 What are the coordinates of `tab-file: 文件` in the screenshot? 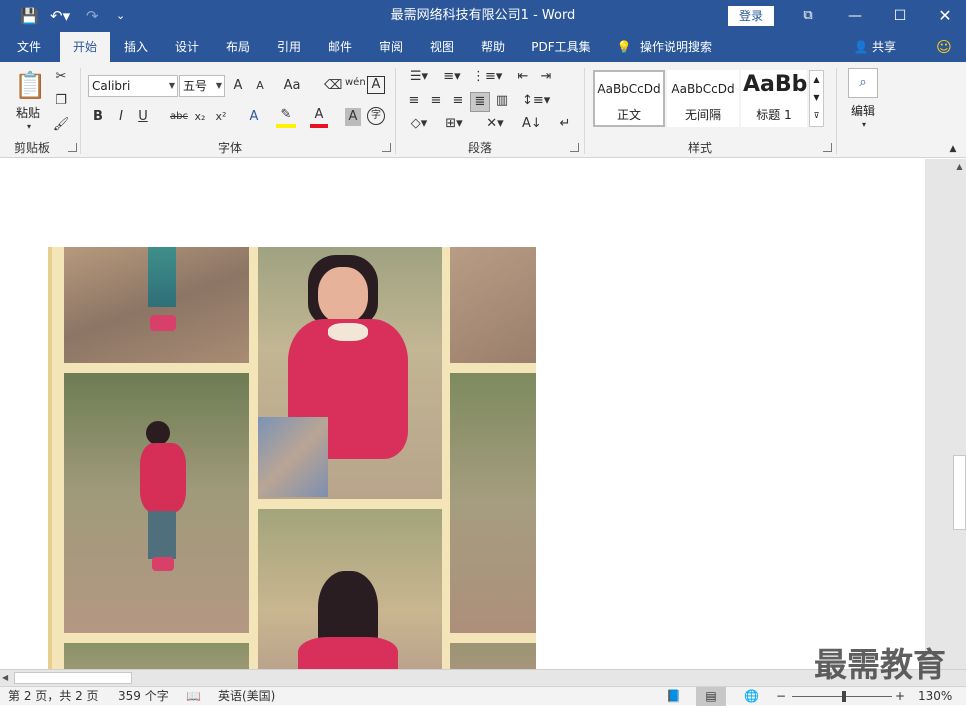 It's located at (29, 47).